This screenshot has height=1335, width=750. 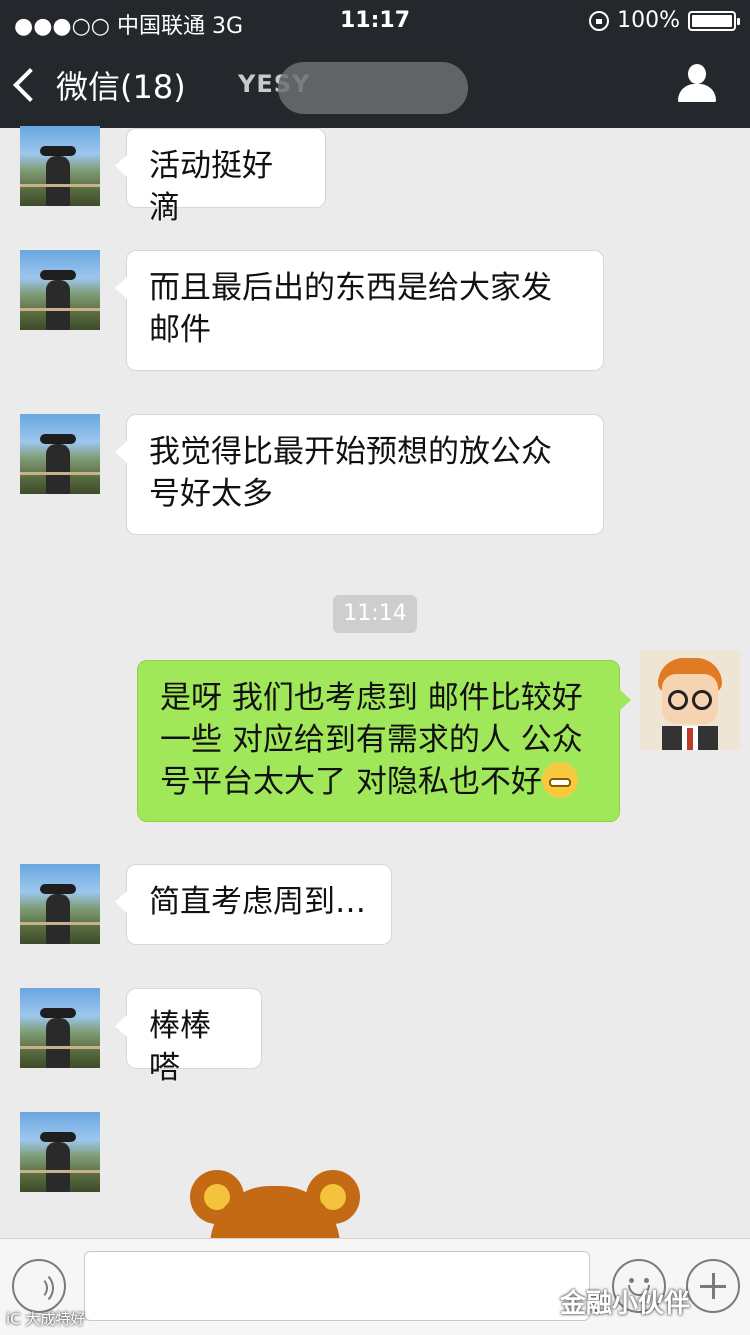 I want to click on bear-sticker, so click(x=275, y=1218).